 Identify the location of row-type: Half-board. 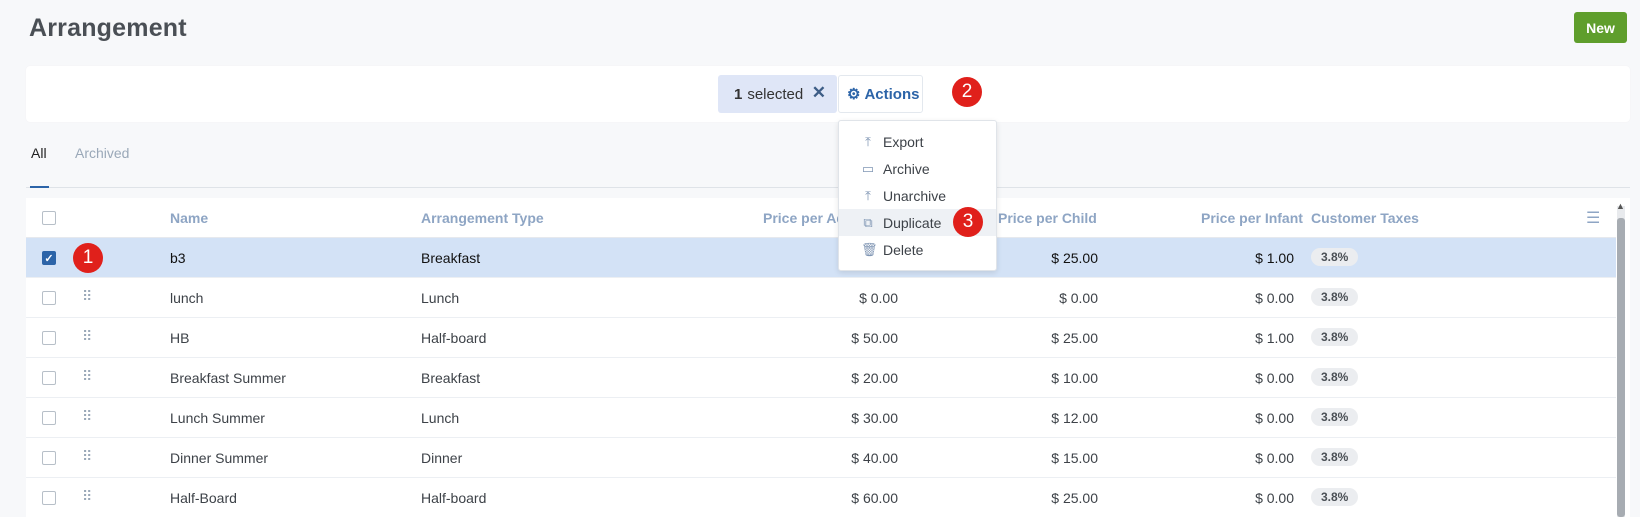
(454, 338).